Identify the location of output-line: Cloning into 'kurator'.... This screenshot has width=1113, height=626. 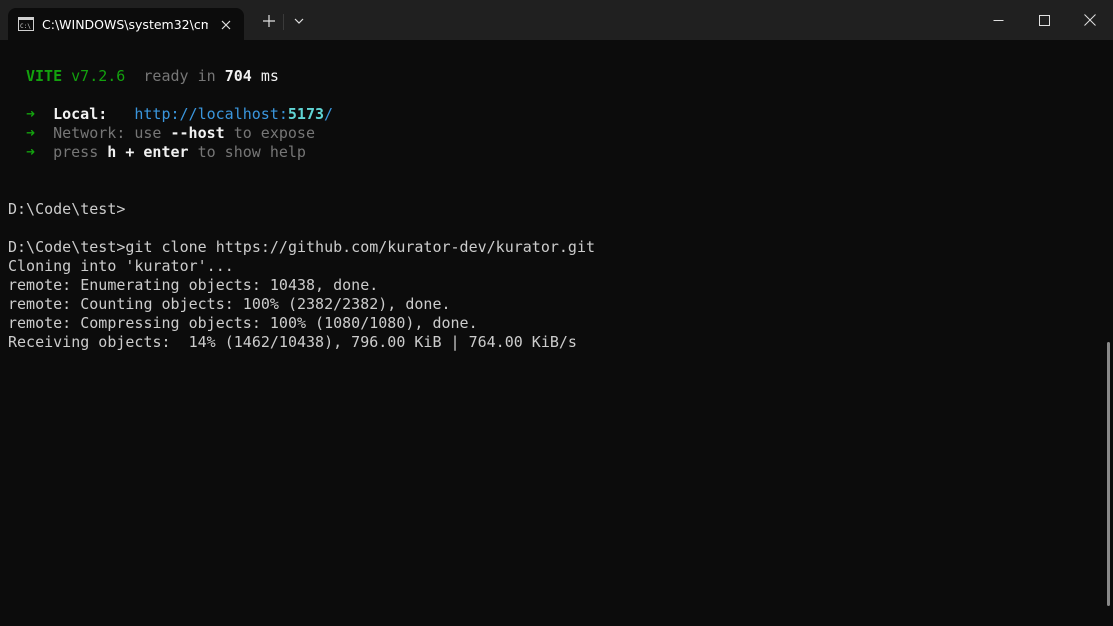
(121, 266).